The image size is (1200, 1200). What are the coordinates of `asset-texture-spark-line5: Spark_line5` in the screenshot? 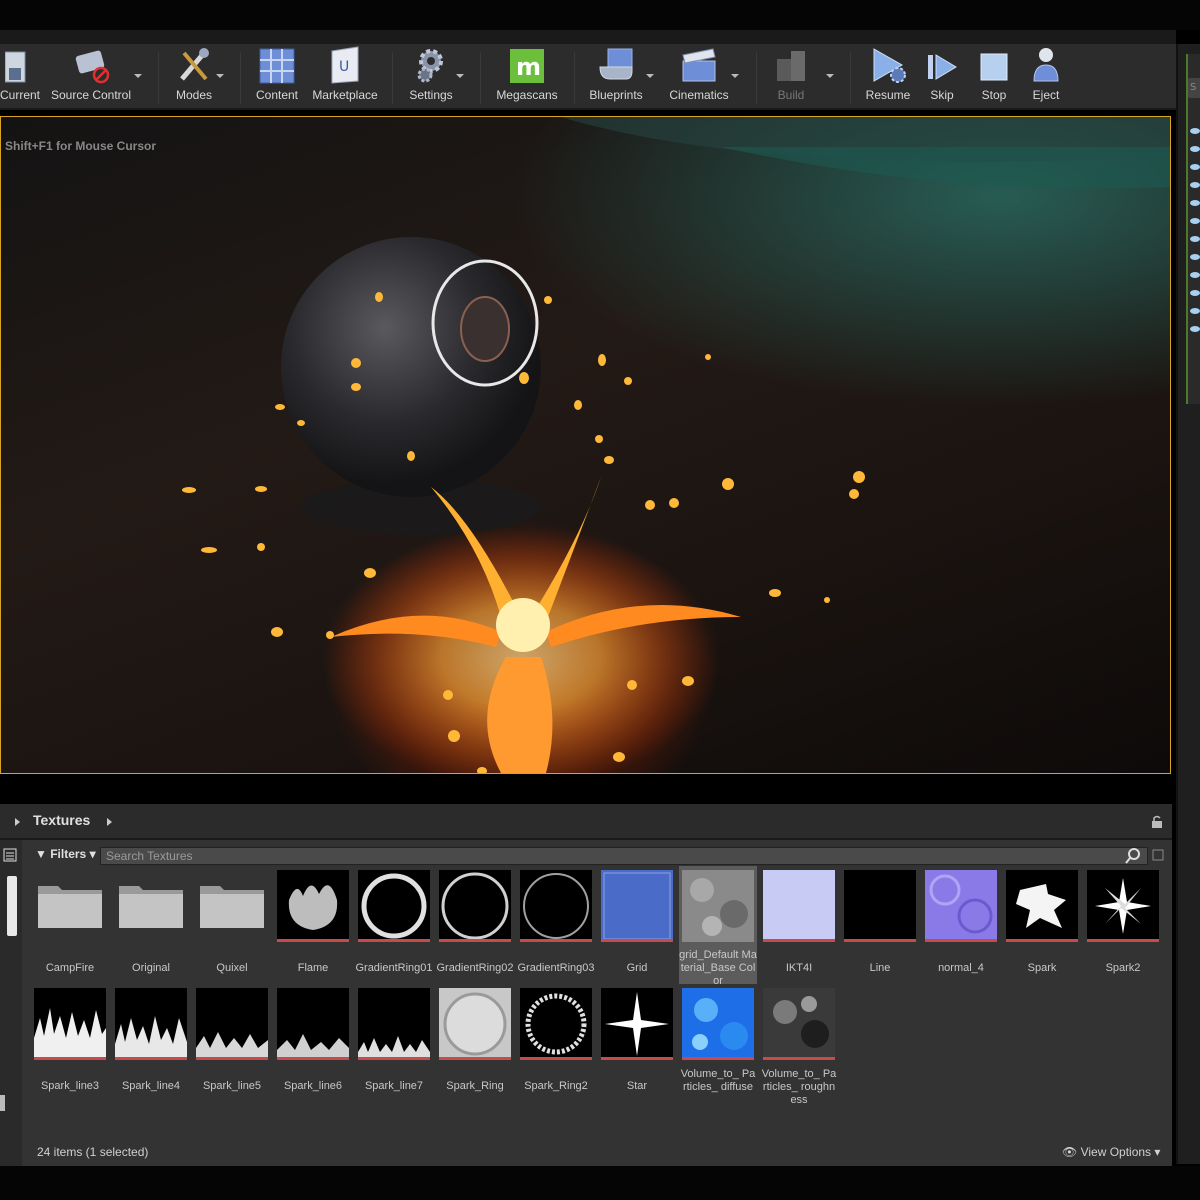 It's located at (232, 1040).